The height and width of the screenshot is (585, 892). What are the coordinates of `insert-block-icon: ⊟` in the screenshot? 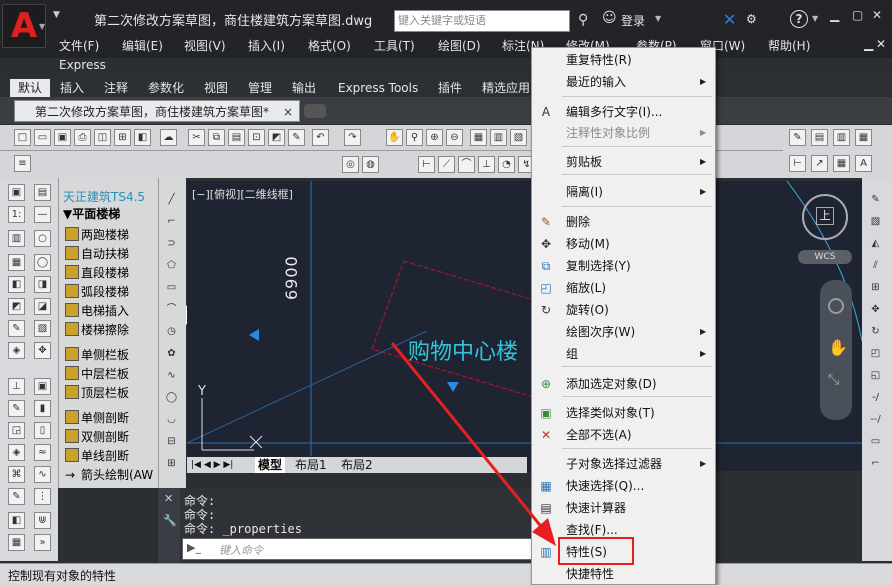 It's located at (171, 442).